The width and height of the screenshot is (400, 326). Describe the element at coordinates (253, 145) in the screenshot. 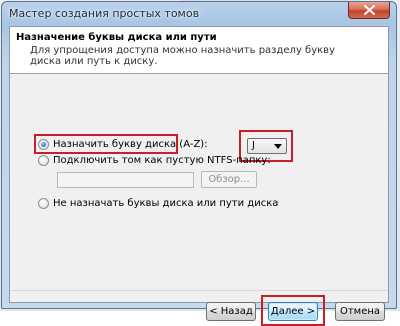

I see `drive-letter-value: J` at that location.